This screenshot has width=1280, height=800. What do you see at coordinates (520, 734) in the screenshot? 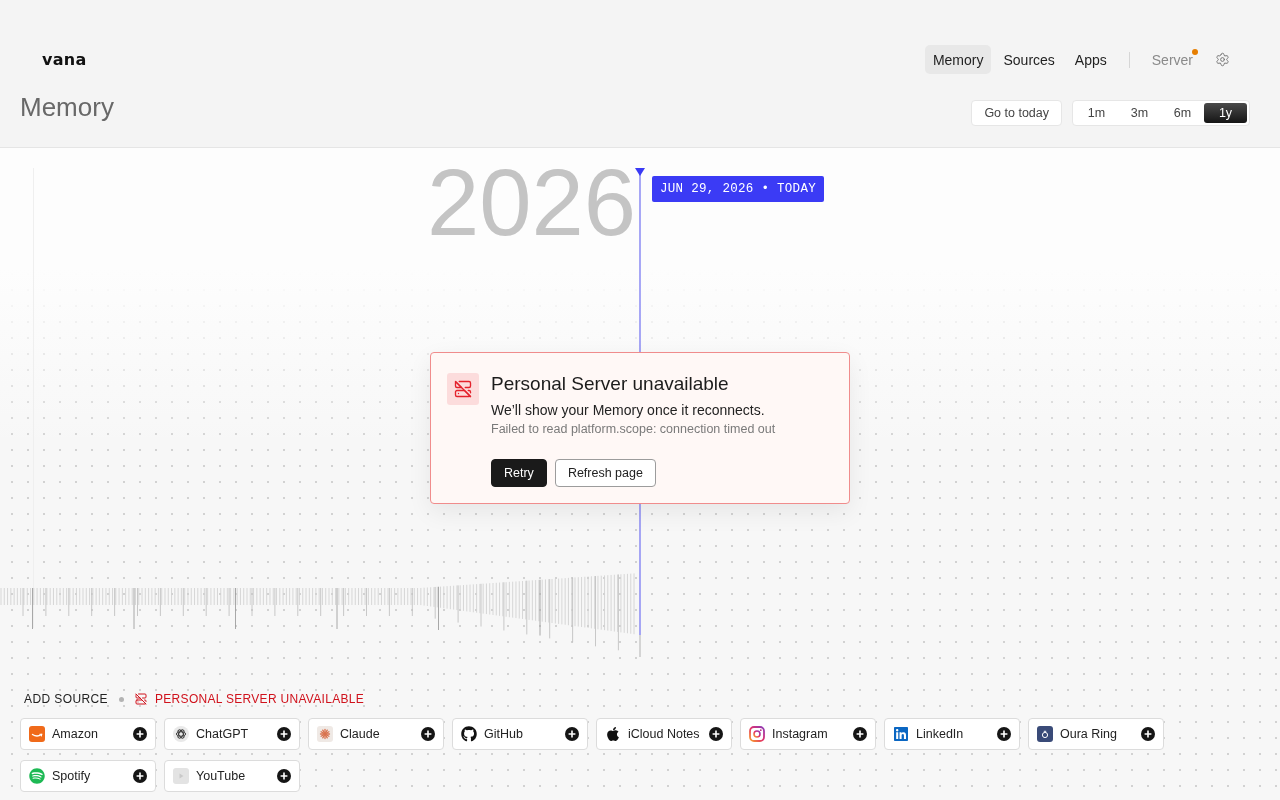
I see `source-button: GitHub` at bounding box center [520, 734].